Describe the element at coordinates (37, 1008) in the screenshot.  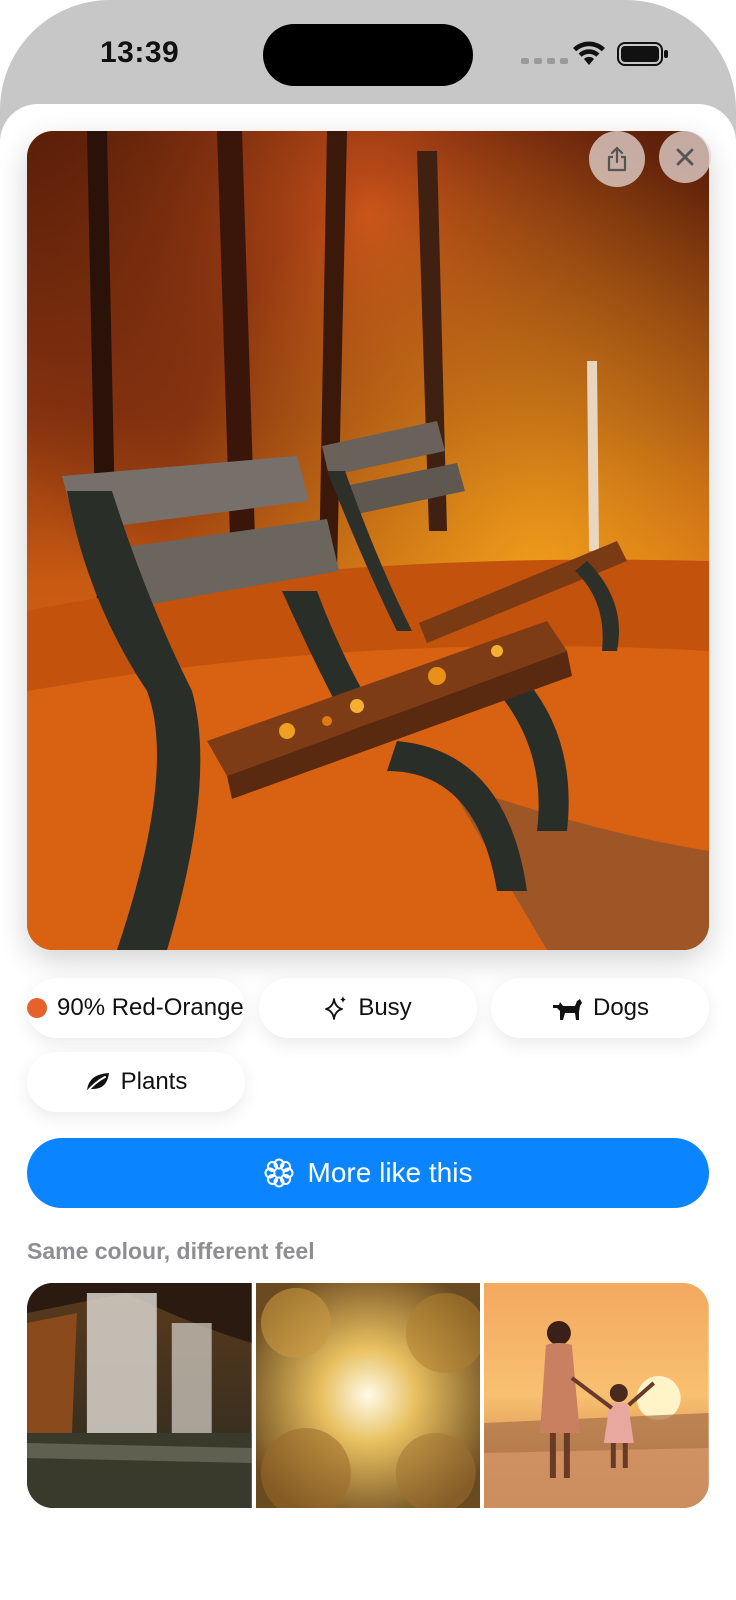
I see `color-dot-icon` at that location.